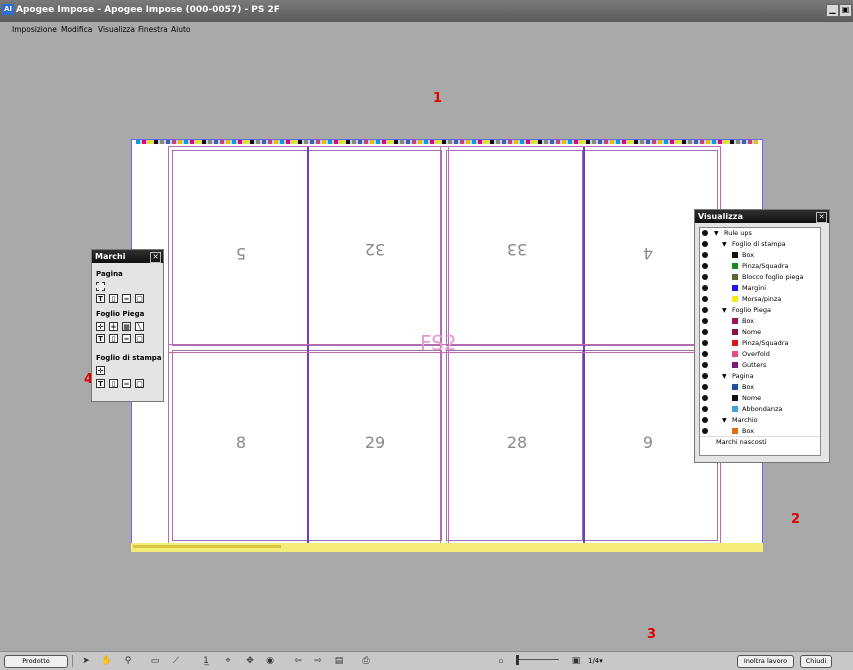 Image resolution: width=853 pixels, height=670 pixels. I want to click on menu-finestra: Finestra, so click(153, 29).